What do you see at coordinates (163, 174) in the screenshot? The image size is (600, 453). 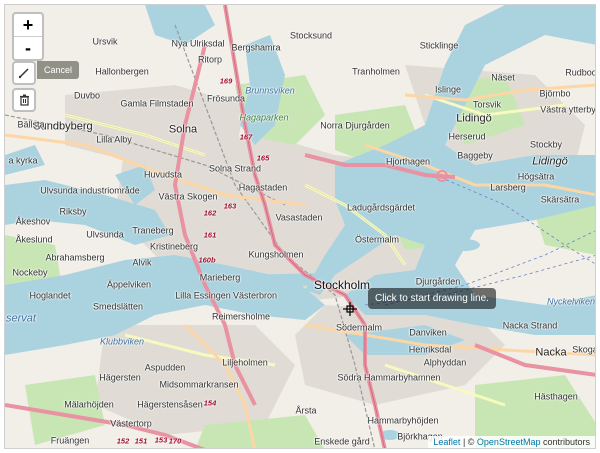 I see `place-label-huvudsta: Huvudsta` at bounding box center [163, 174].